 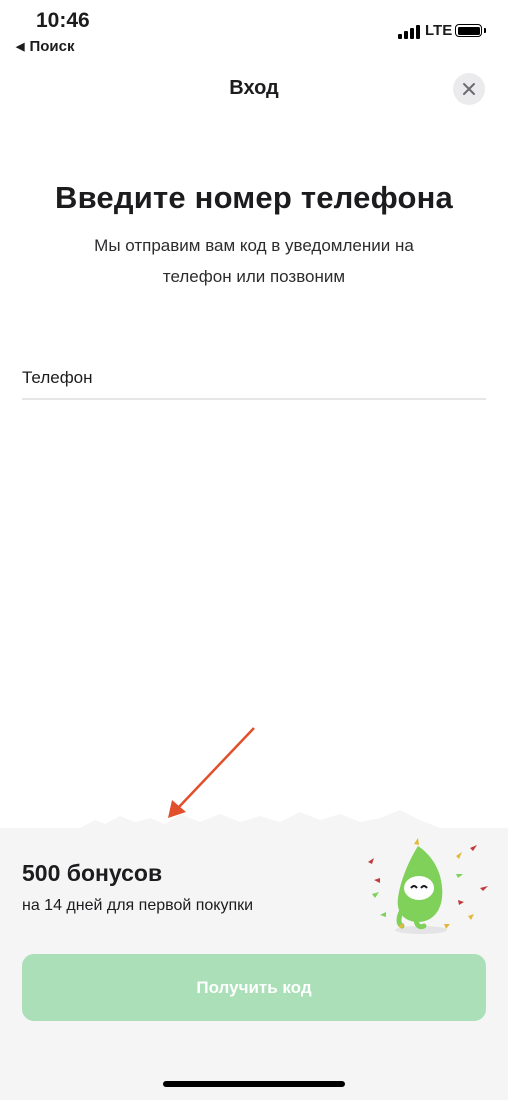 What do you see at coordinates (254, 380) in the screenshot?
I see `phone-input: Телефон` at bounding box center [254, 380].